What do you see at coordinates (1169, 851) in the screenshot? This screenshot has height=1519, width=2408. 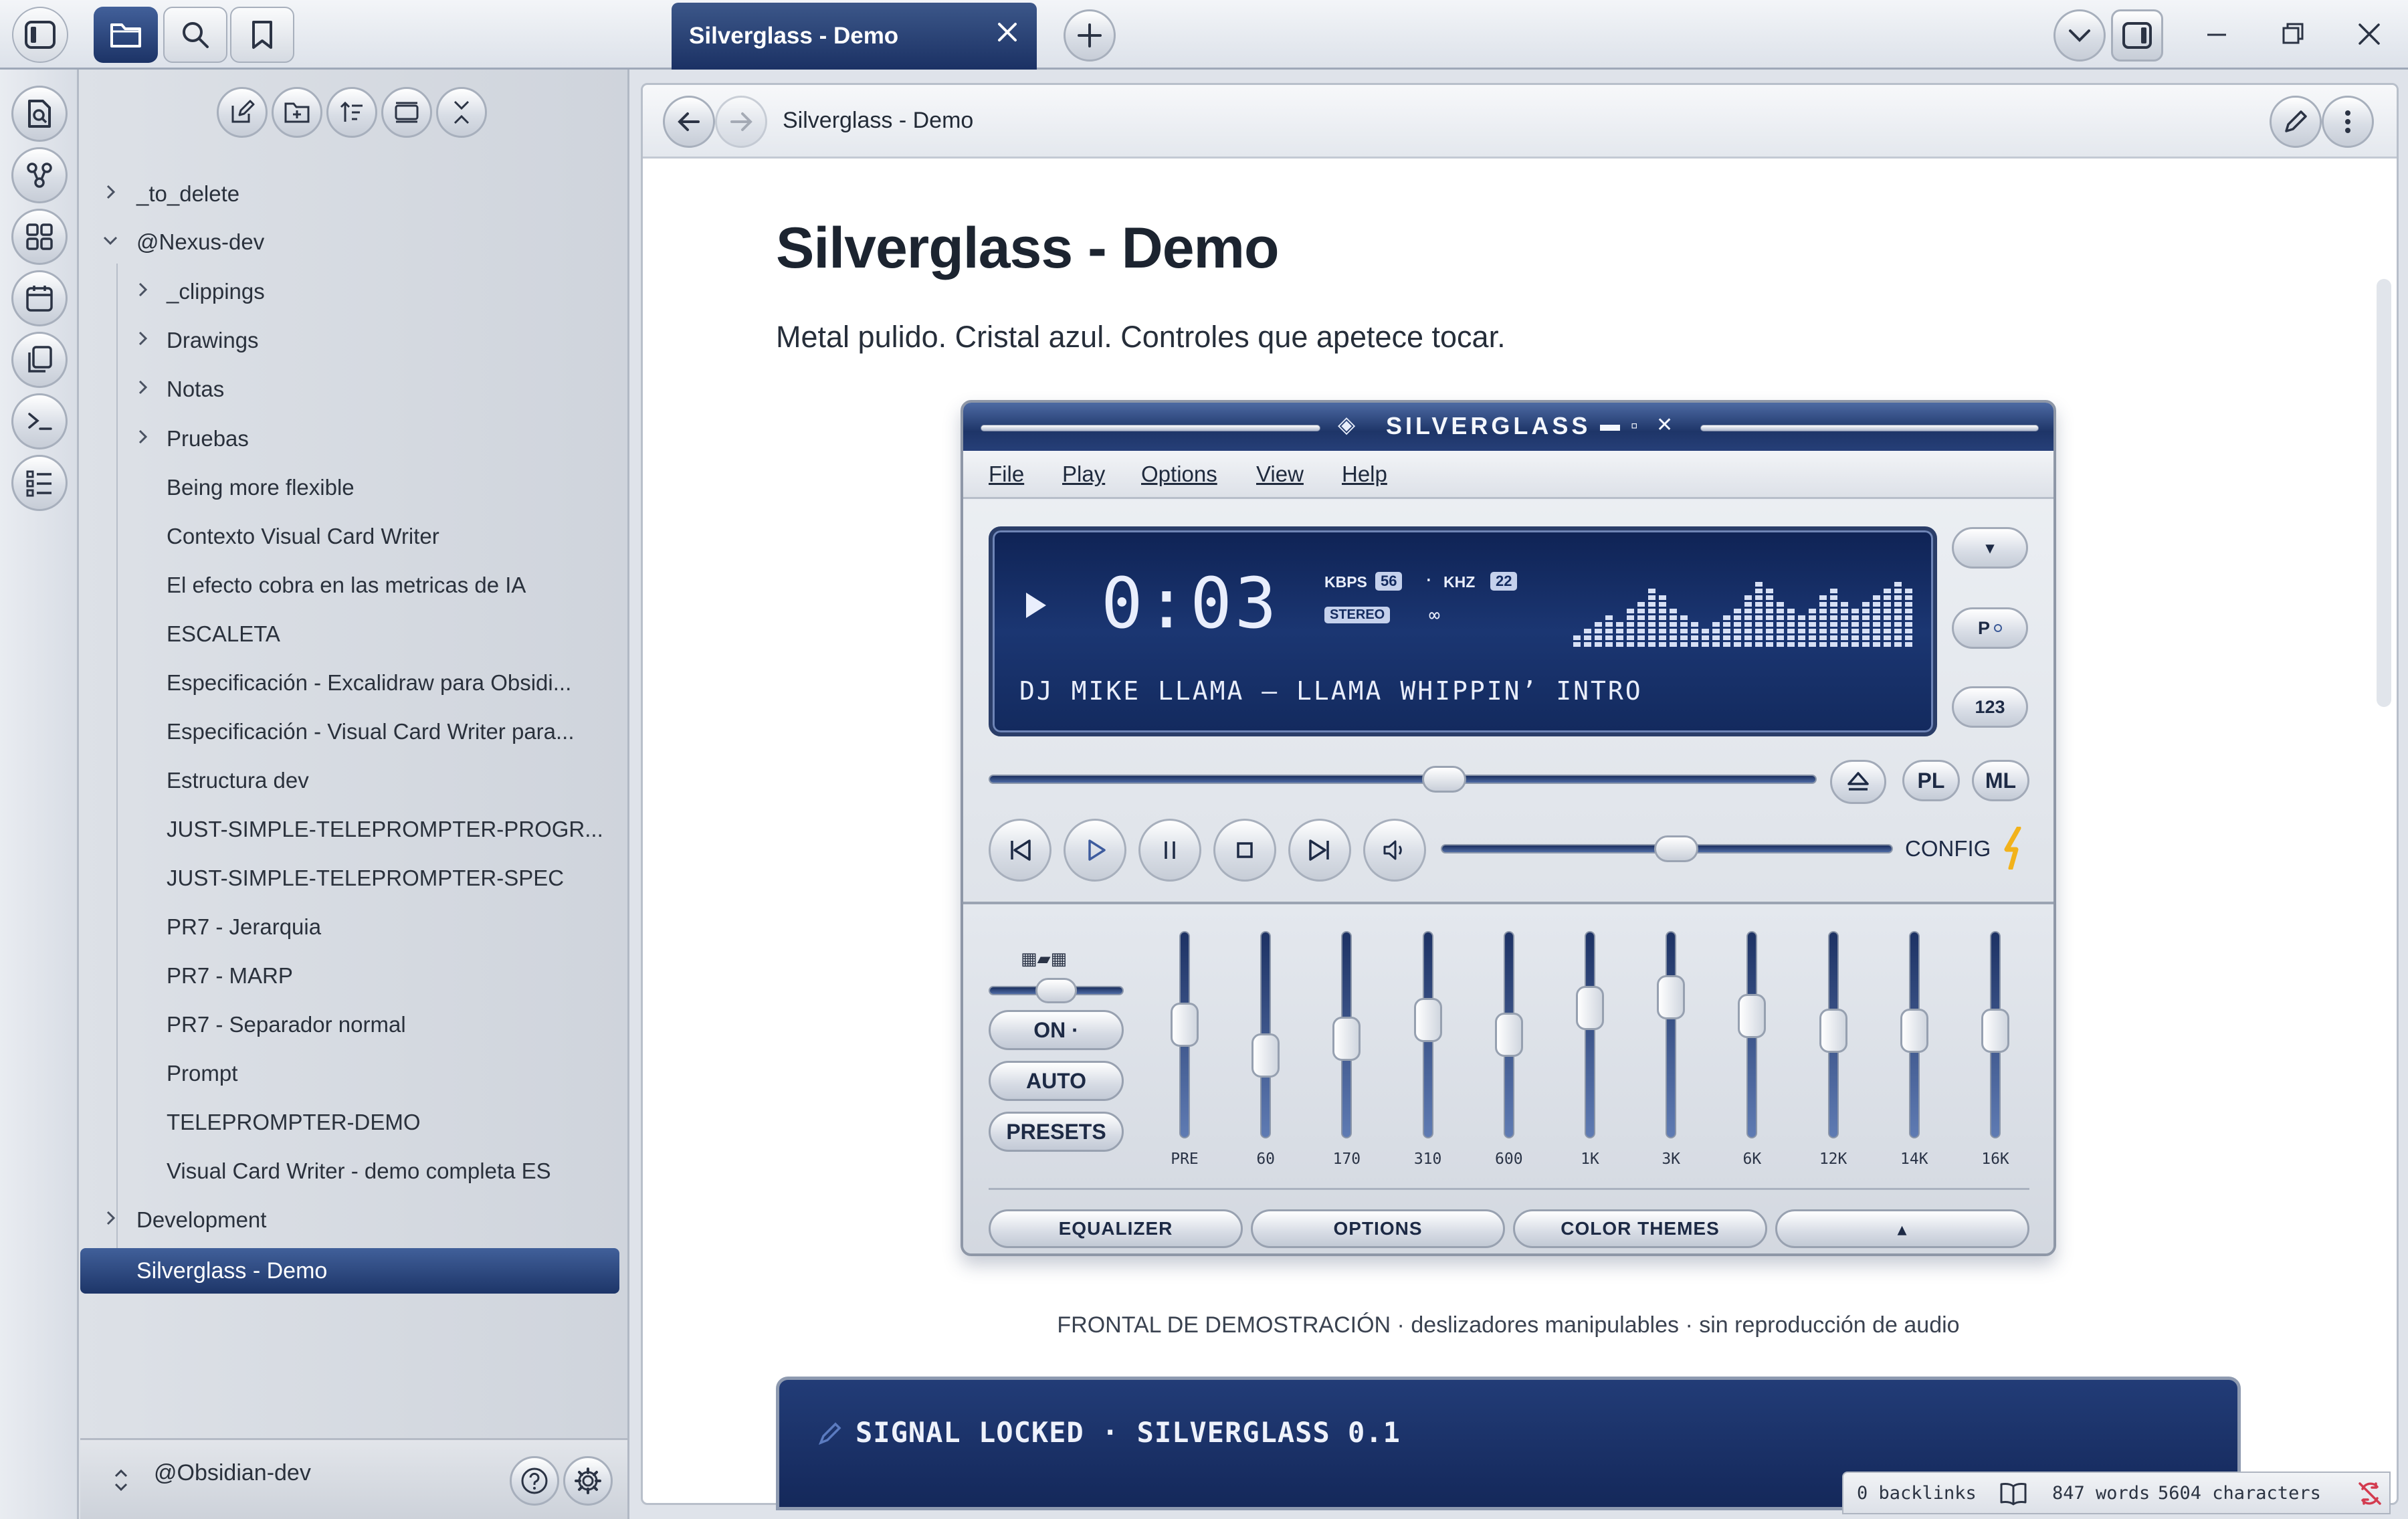 I see `pause-icon` at bounding box center [1169, 851].